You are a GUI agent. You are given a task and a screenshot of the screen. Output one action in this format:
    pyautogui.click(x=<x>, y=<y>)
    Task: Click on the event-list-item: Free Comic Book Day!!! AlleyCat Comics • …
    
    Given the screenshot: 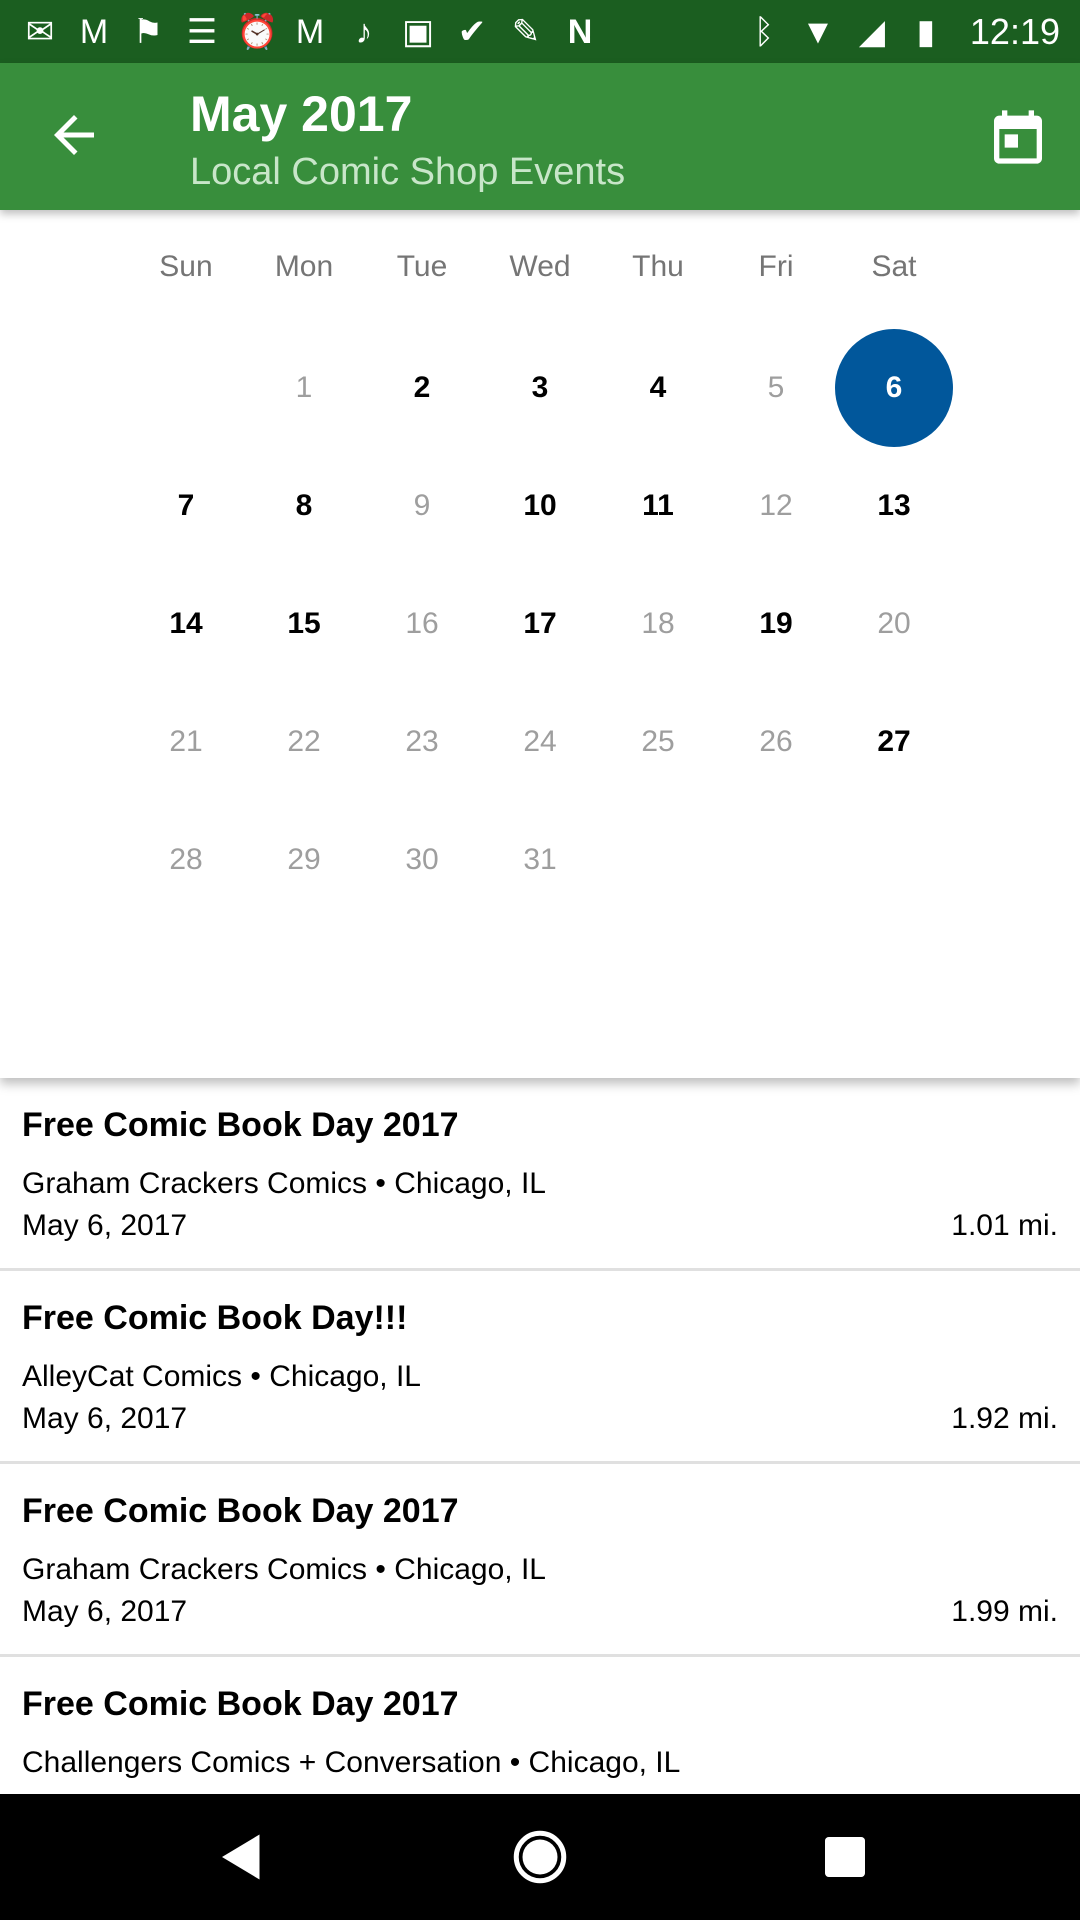 What is the action you would take?
    pyautogui.click(x=540, y=1367)
    